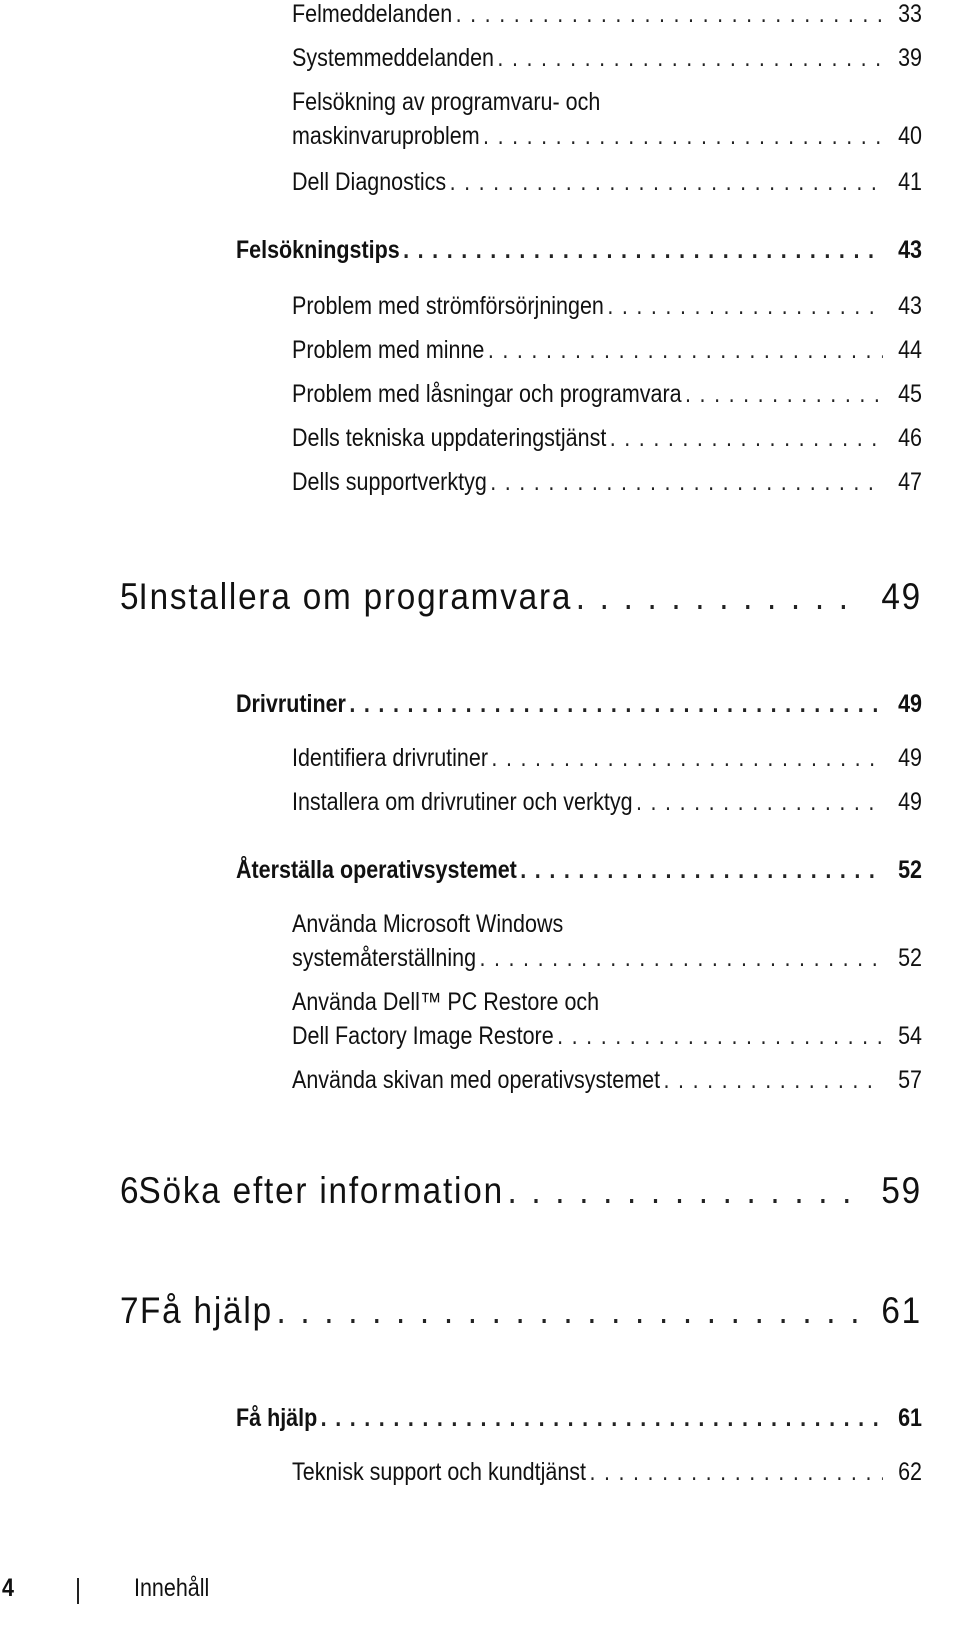 Image resolution: width=960 pixels, height=1629 pixels. What do you see at coordinates (476, 1080) in the screenshot?
I see `toc-entry-title: Använda skivan med operativsystemet` at bounding box center [476, 1080].